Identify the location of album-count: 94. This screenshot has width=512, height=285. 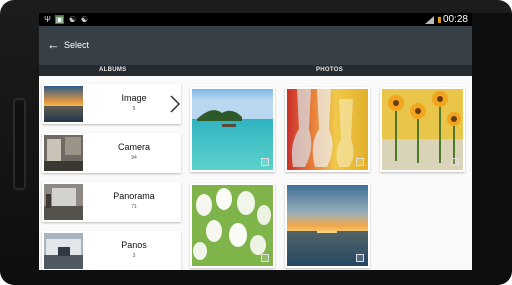
(134, 158).